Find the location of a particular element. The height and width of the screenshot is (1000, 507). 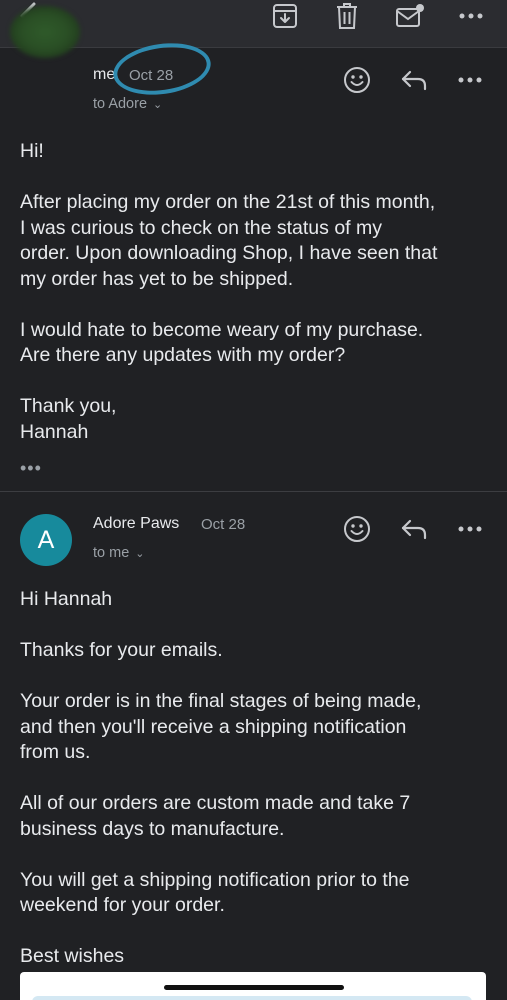

body-line: my order has yet to be shipped. is located at coordinates (157, 278).